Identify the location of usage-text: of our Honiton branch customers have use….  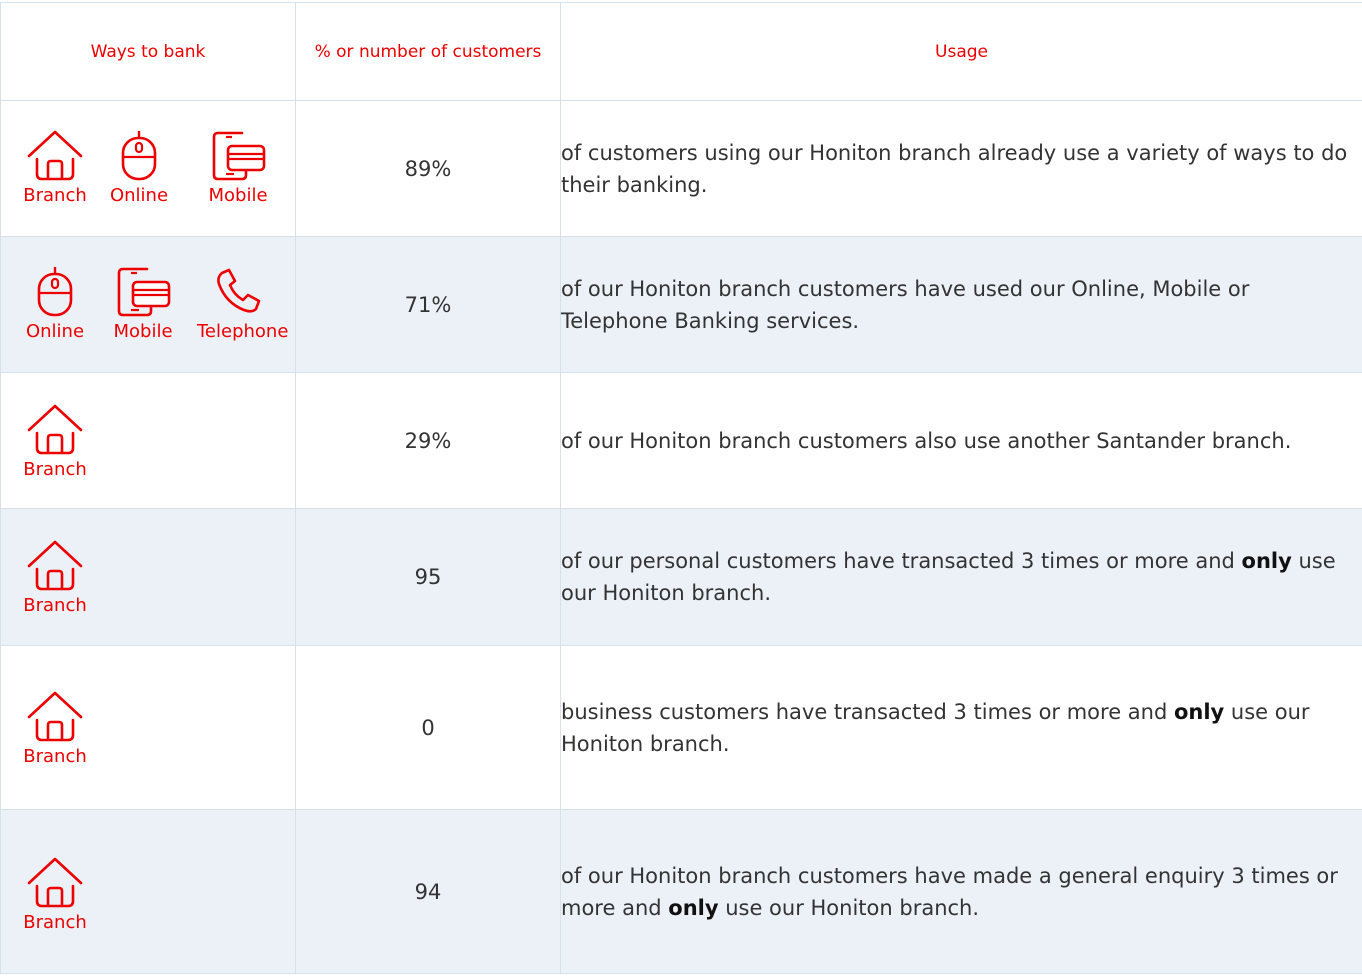
(961, 304).